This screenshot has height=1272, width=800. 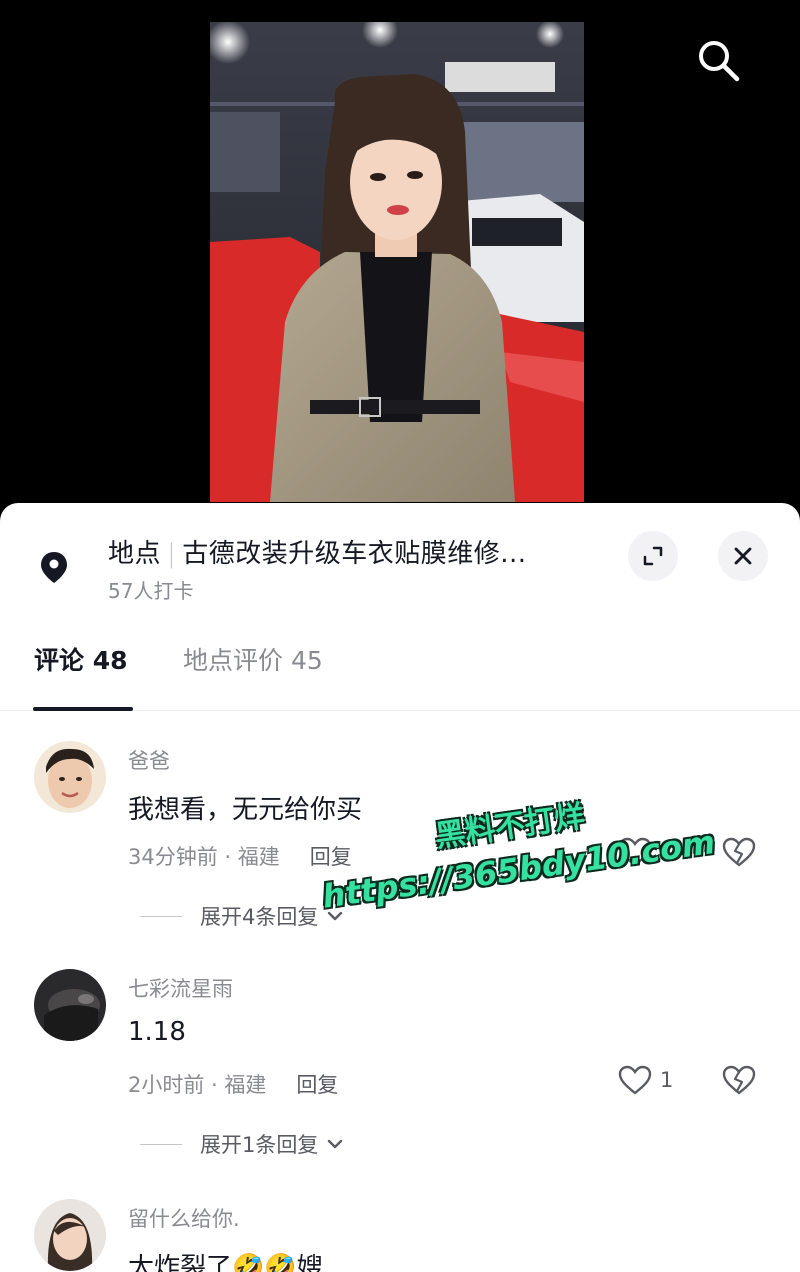 I want to click on close-button, so click(x=743, y=556).